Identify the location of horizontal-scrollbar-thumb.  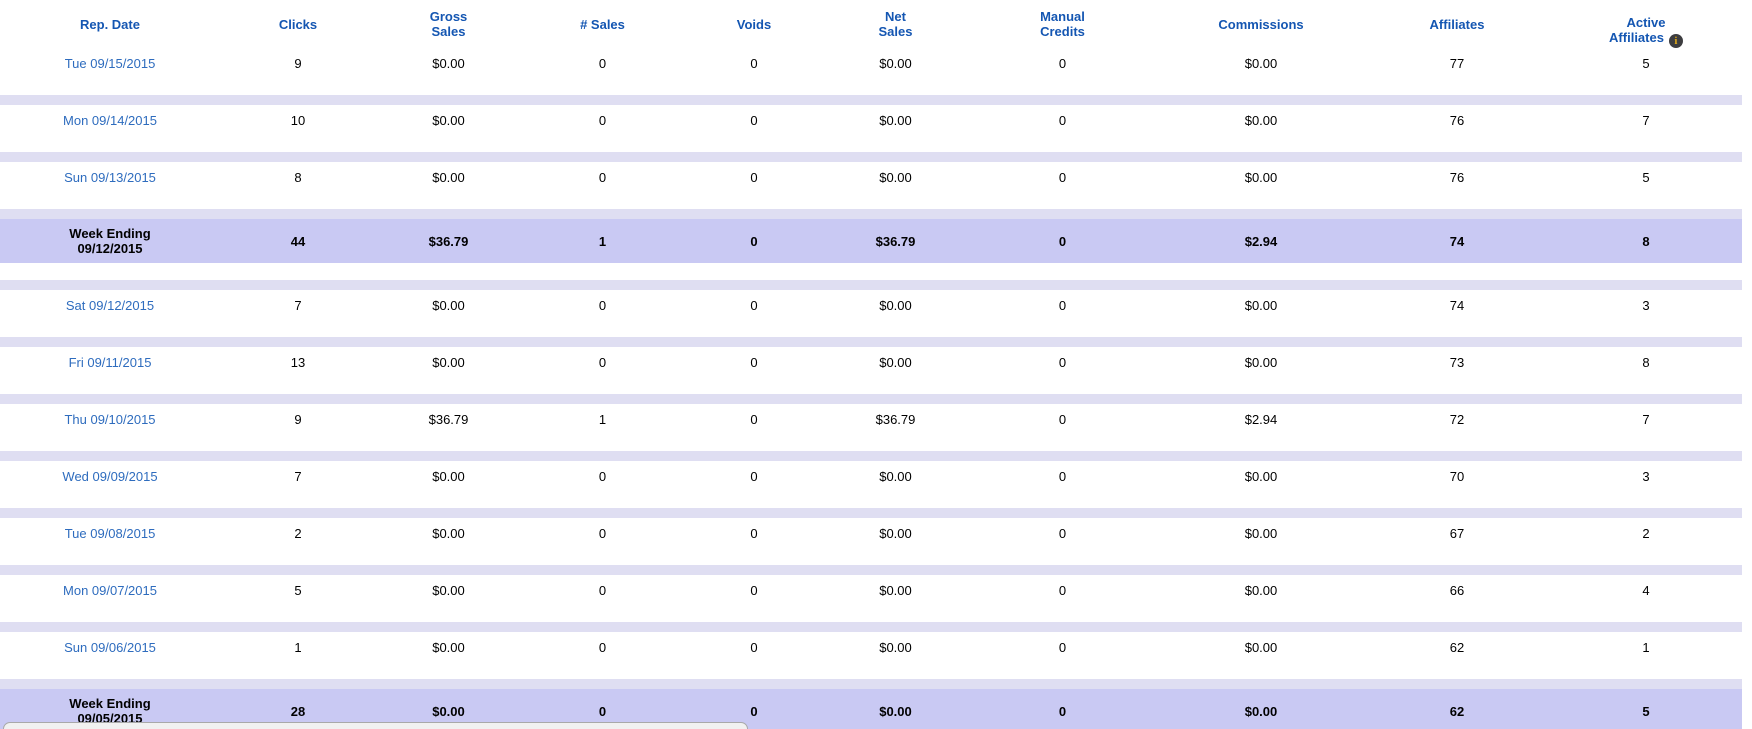
(375, 725).